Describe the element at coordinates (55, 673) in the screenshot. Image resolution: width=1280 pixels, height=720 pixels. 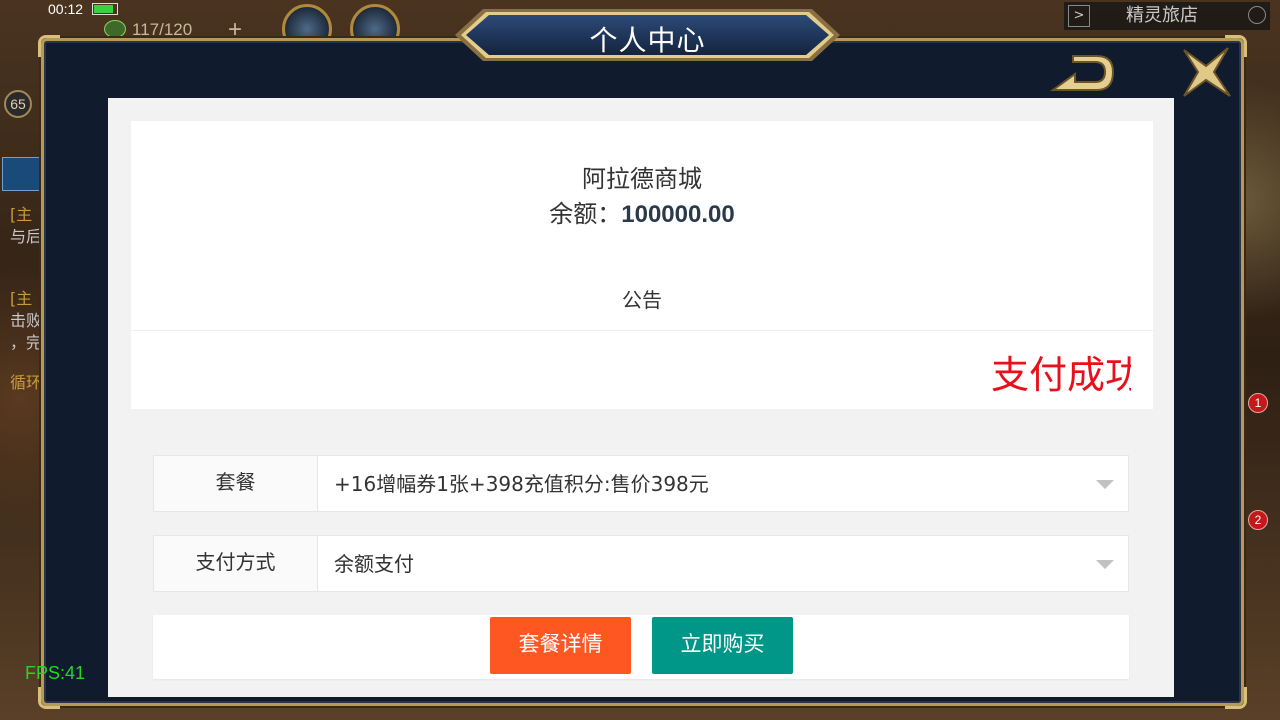
I see `fps-counter: FPS:41` at that location.